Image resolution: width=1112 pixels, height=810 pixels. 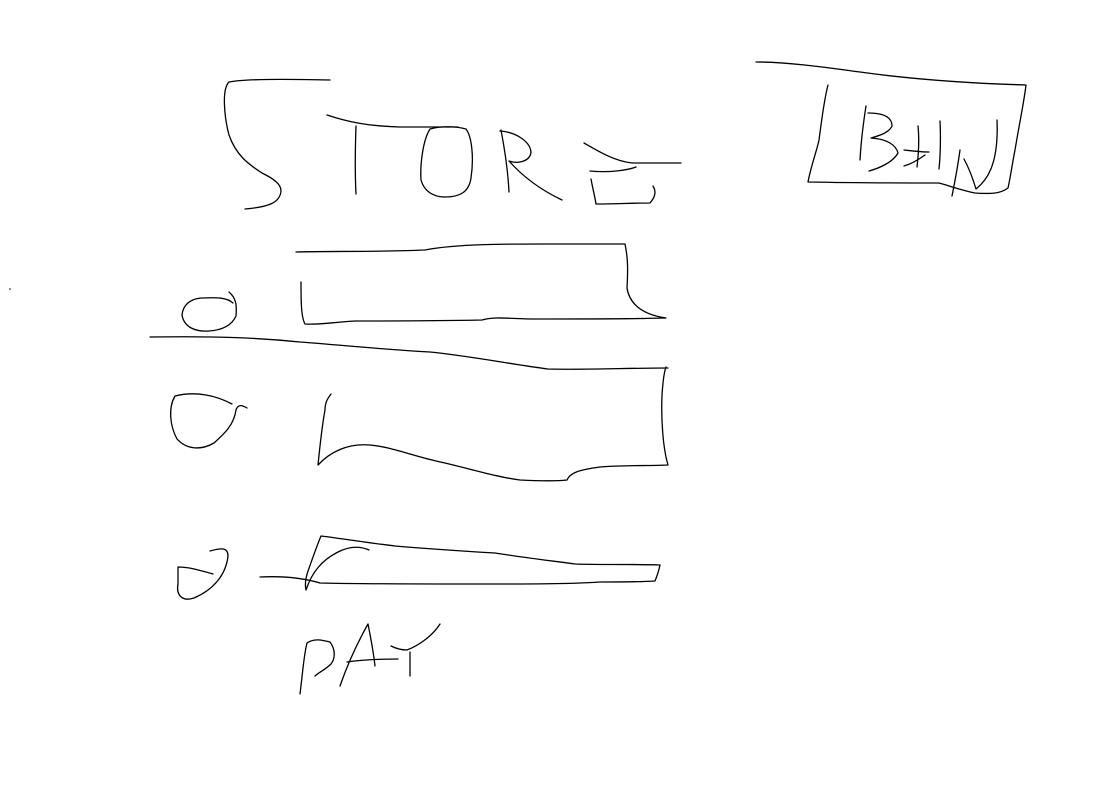 I want to click on item-radio-1: radio-circle-icon, so click(x=210, y=312).